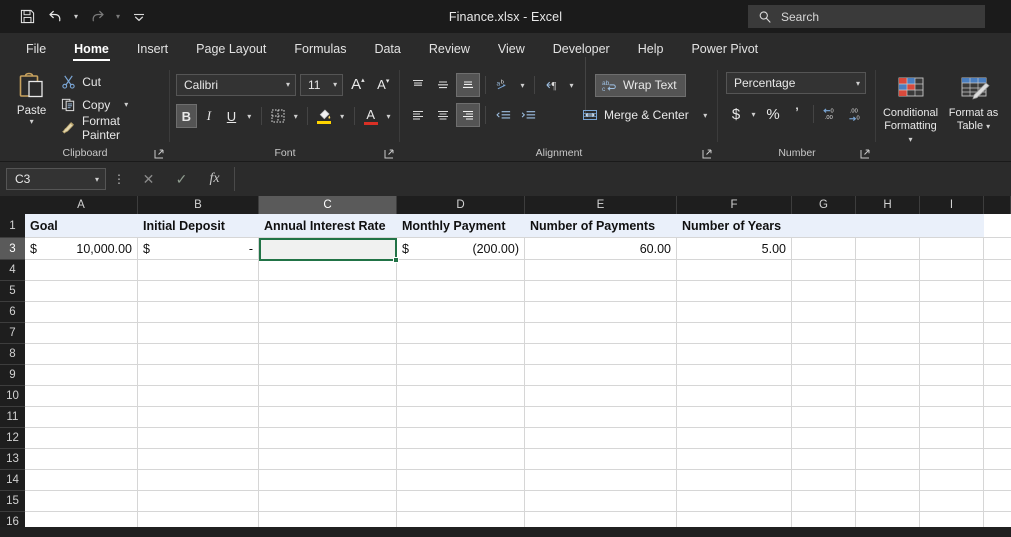 The width and height of the screenshot is (1011, 537). I want to click on format-painter-button: Format Painter, so click(110, 128).